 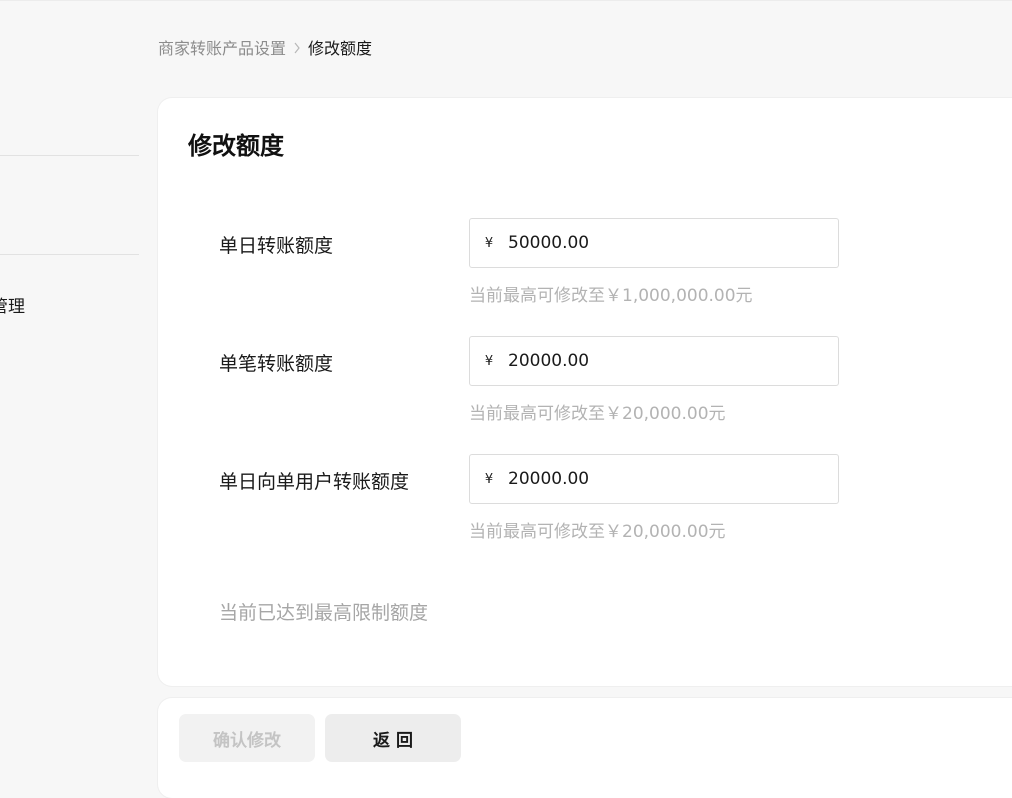 I want to click on daily-transfer-limit-row: 单日转账额度 ¥ 50000.00 当前最高可修改至￥1,000,000.00元, so click(x=585, y=268).